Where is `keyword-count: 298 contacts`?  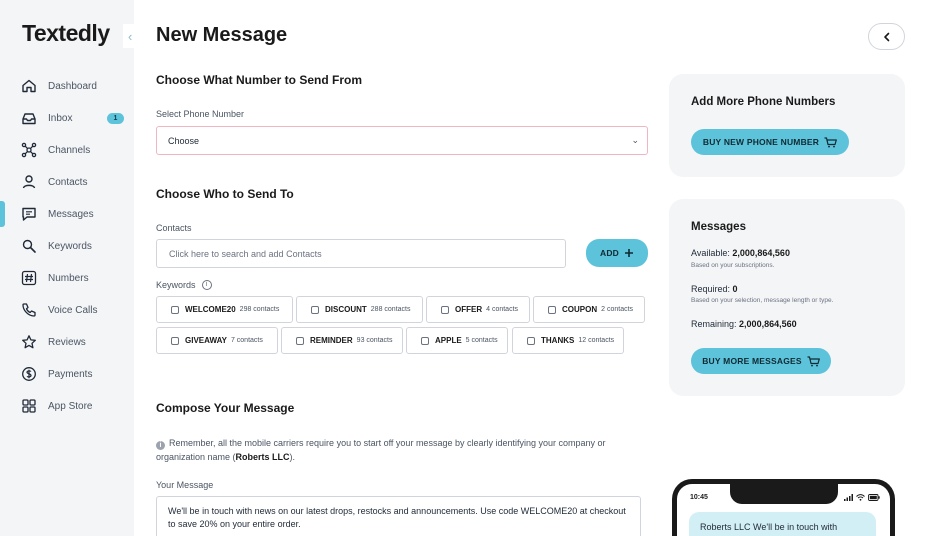 keyword-count: 298 contacts is located at coordinates (259, 309).